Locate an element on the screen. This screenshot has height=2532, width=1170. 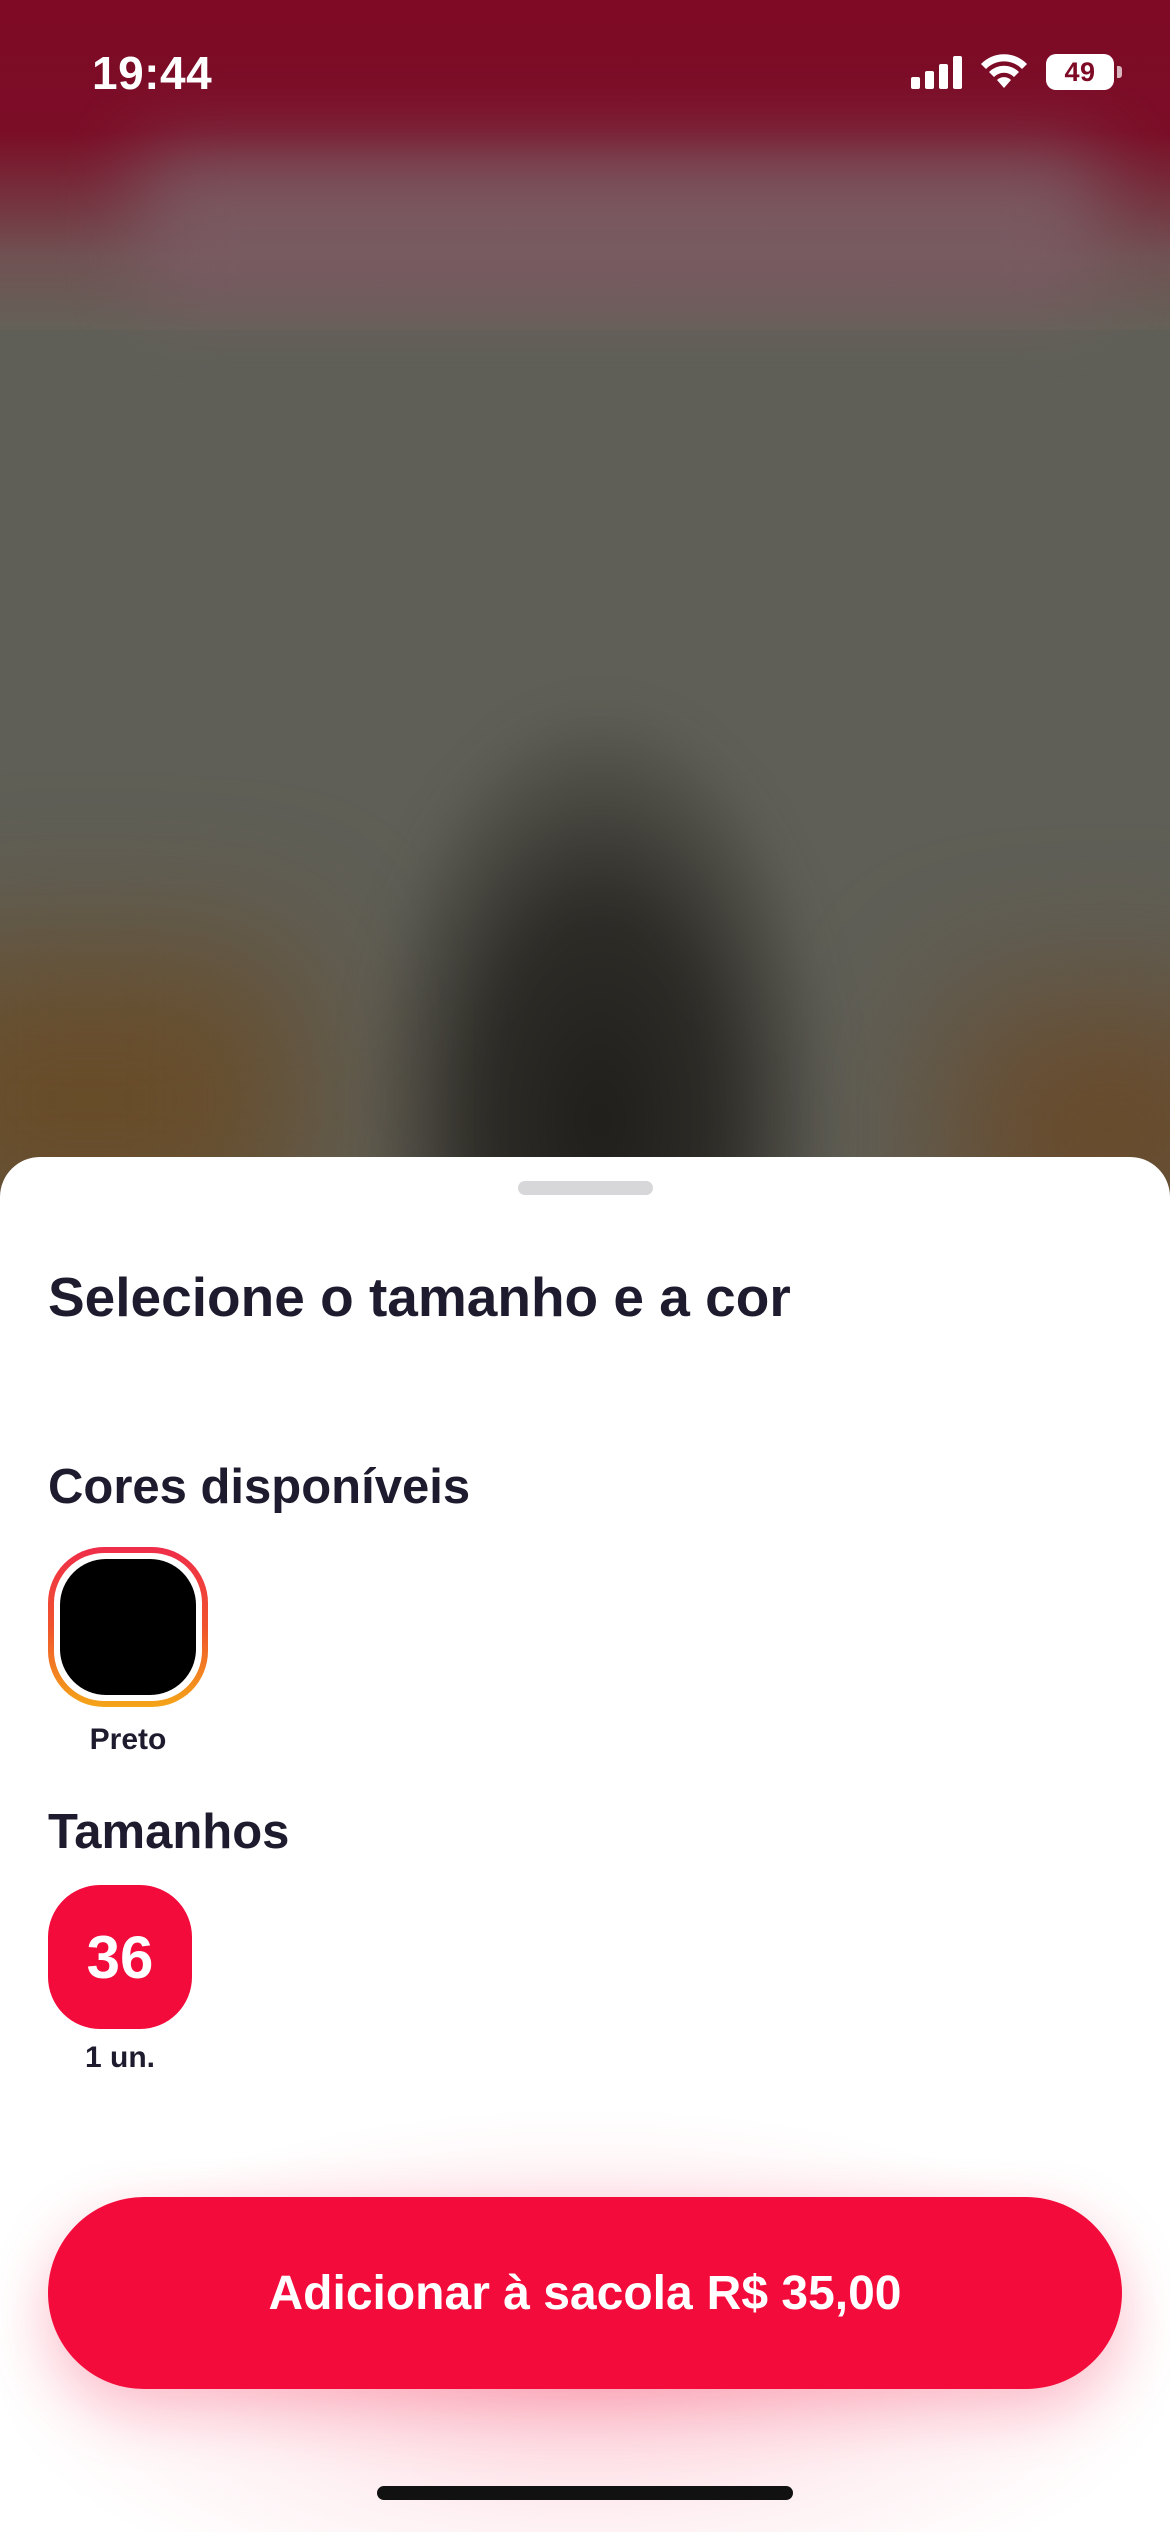
add-to-bag-label: Adicionar à sacola is located at coordinates (480, 2293).